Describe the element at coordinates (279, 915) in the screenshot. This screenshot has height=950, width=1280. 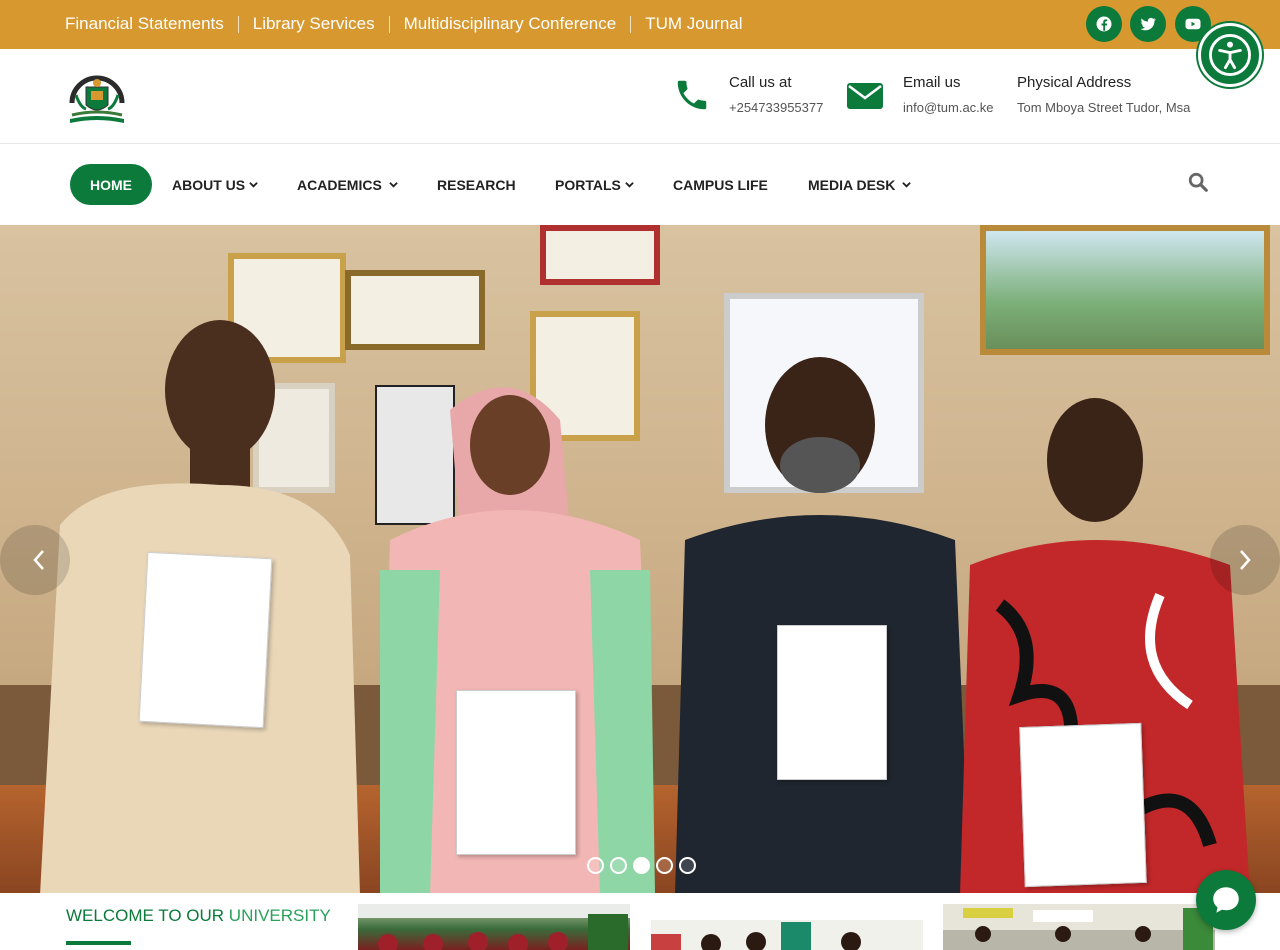
I see `welcome-accent: UNIVERSITY` at that location.